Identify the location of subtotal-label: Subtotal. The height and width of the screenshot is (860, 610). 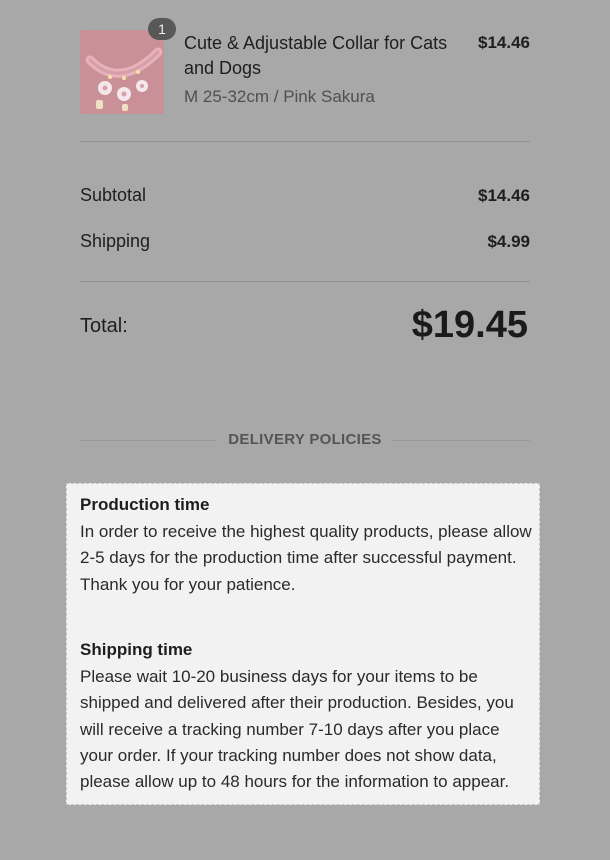
(113, 195).